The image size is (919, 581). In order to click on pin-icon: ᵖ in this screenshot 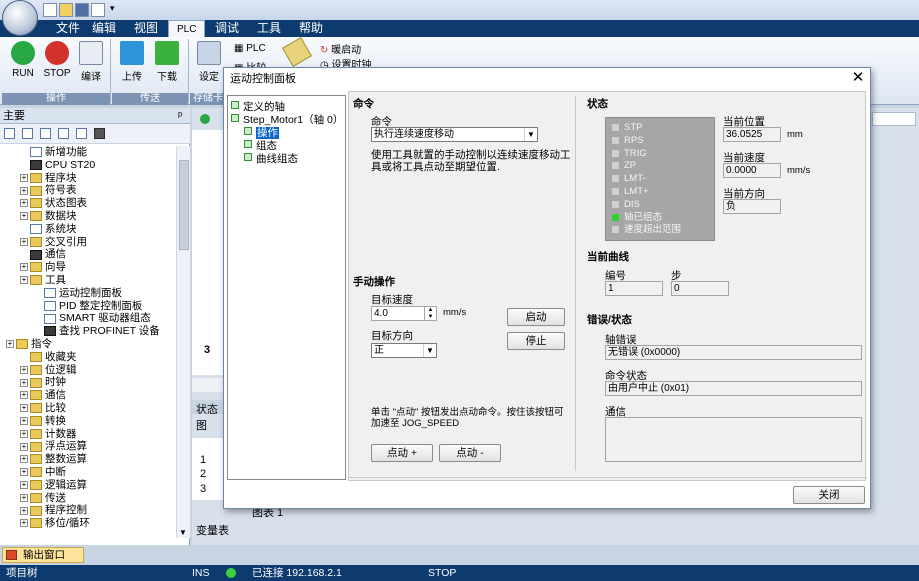, I will do `click(180, 116)`.